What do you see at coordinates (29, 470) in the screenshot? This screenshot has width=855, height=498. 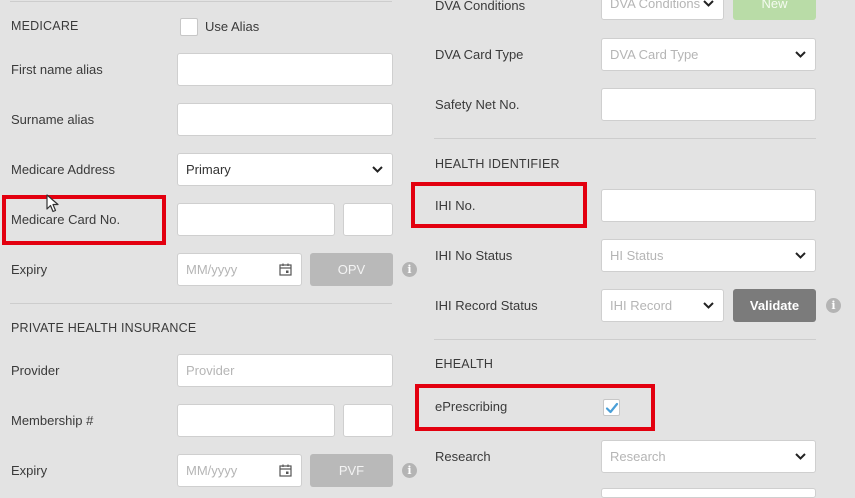 I see `private-expiry-label: Expiry` at bounding box center [29, 470].